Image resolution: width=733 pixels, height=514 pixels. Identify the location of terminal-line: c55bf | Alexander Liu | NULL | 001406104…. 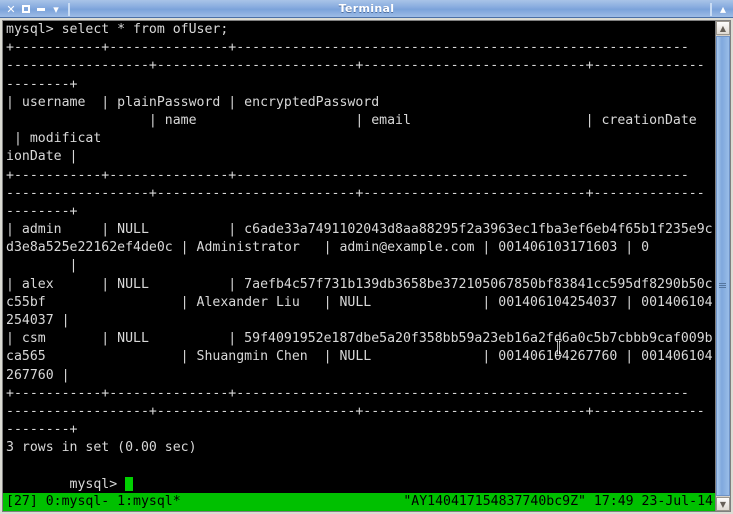
(359, 302).